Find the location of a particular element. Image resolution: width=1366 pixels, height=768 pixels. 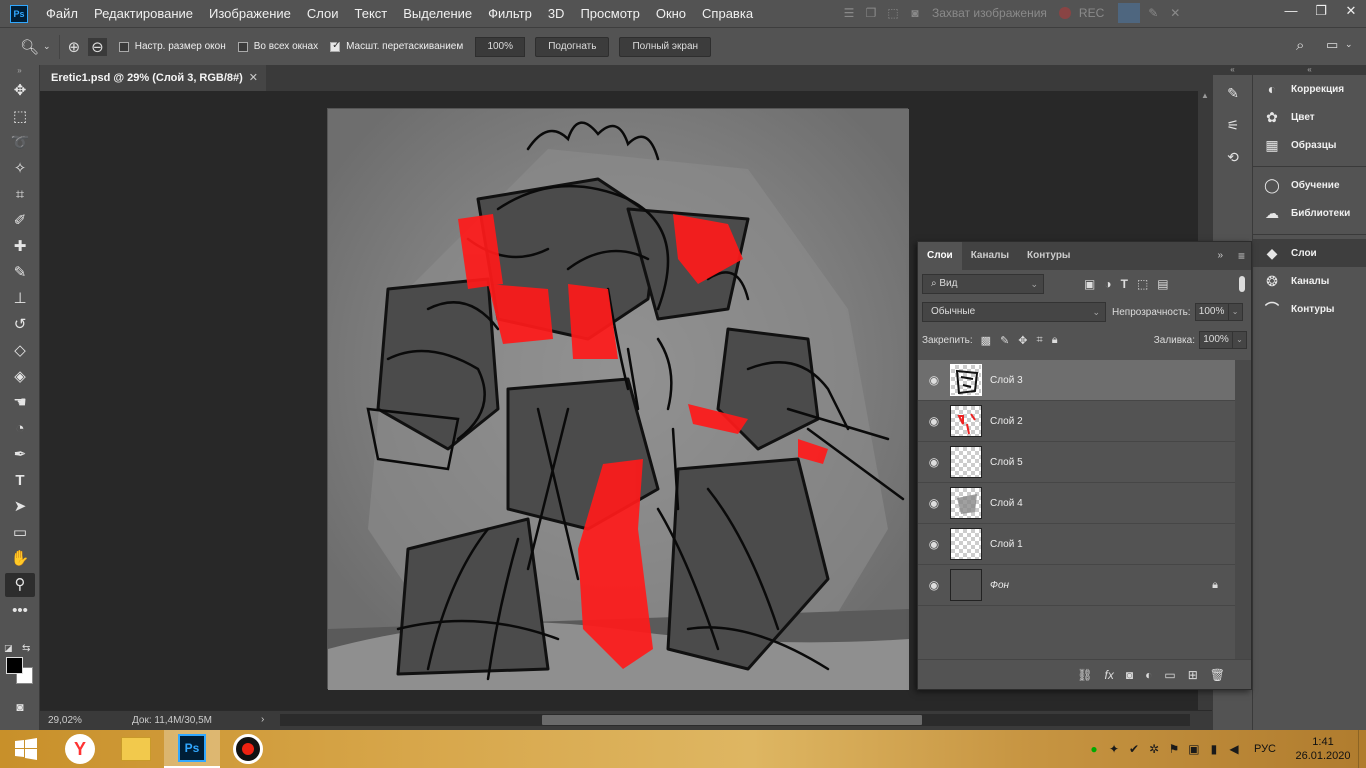

lock-position-icon: ✥ is located at coordinates (1022, 340).